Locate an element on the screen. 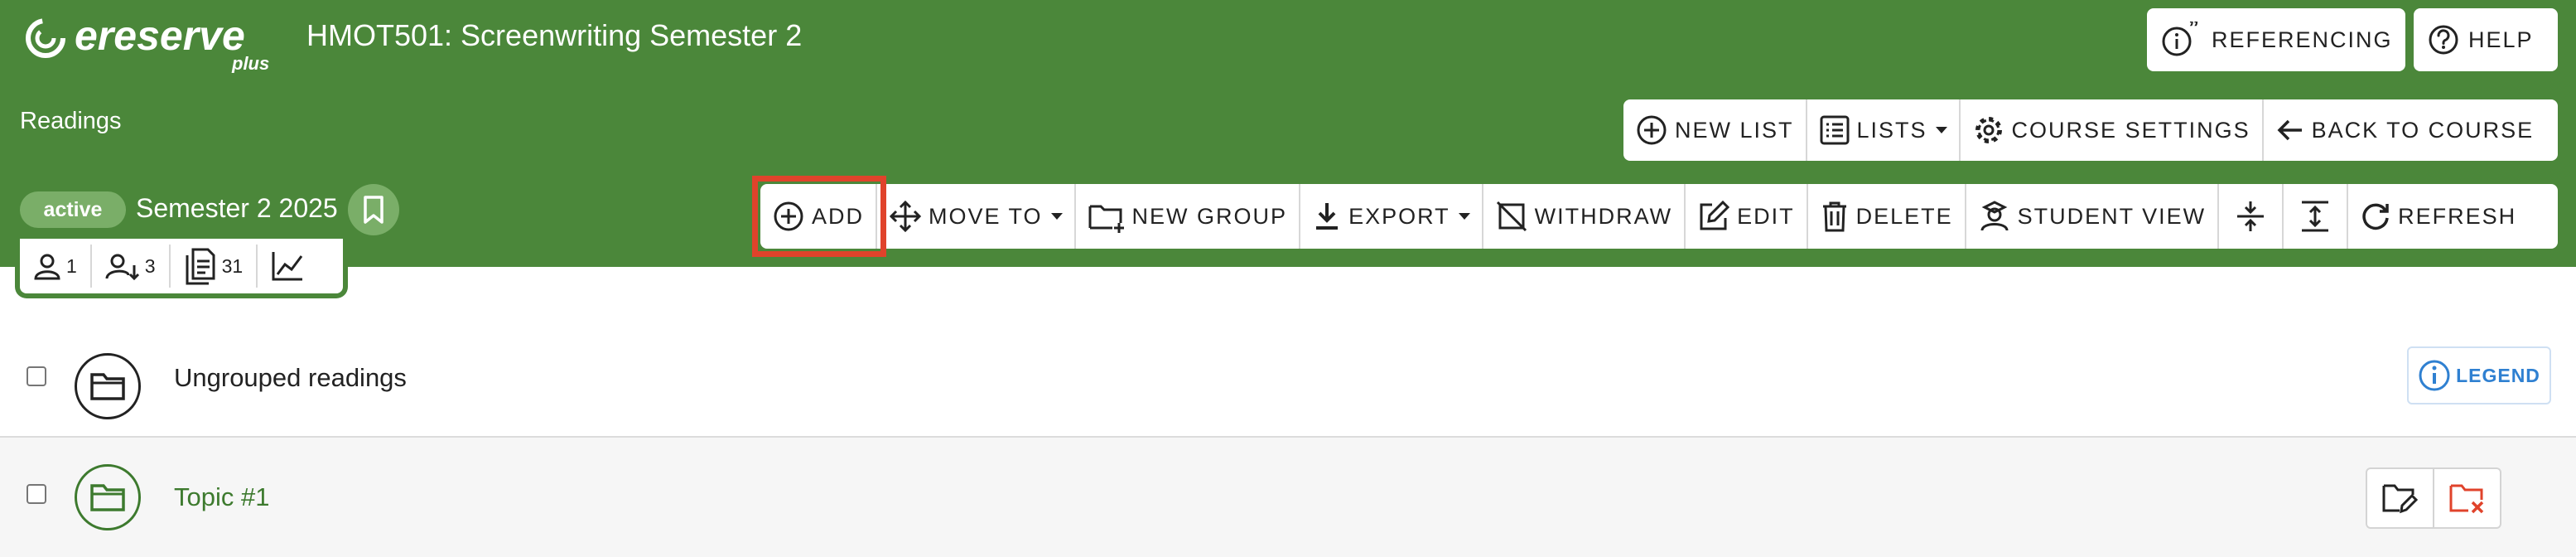  edit-button: EDIT is located at coordinates (1747, 217).